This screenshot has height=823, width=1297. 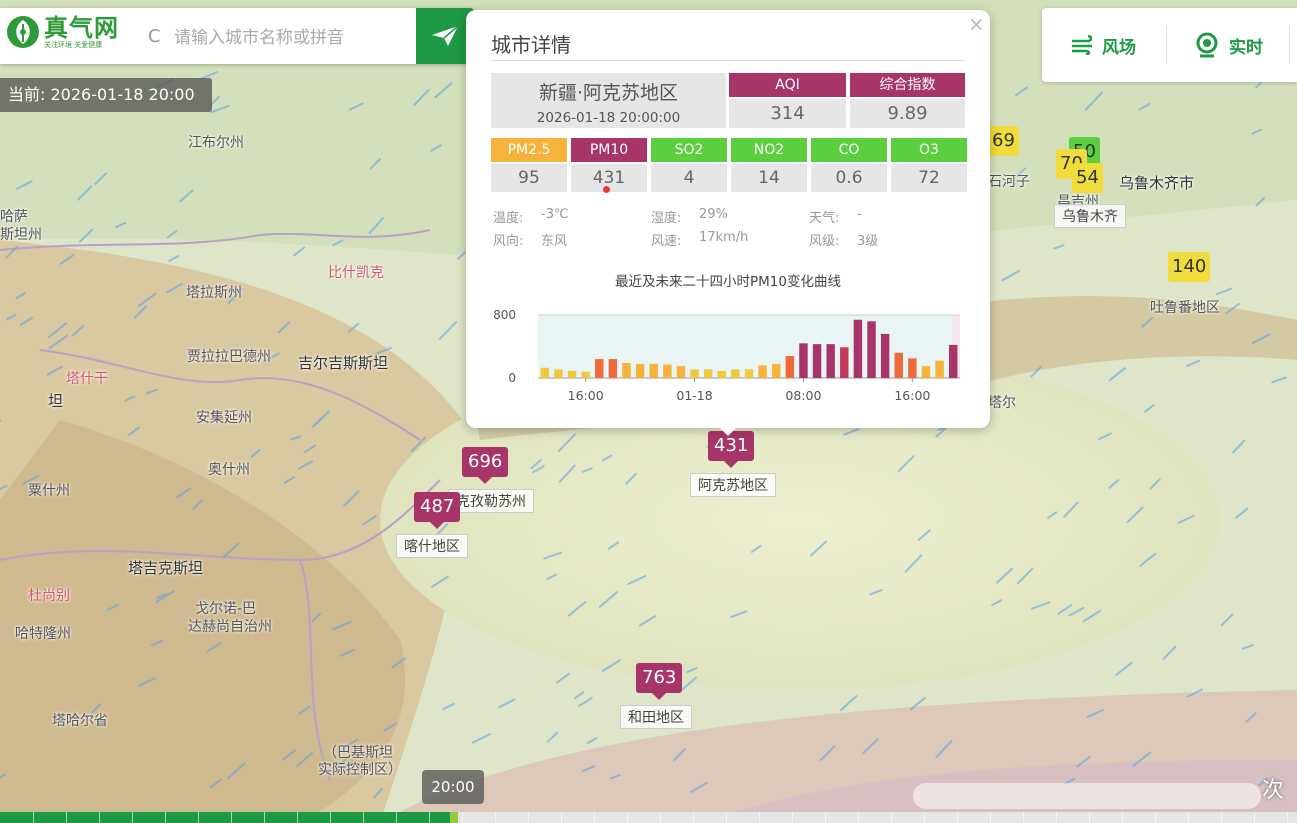 I want to click on city-label: 阿克苏地区, so click(x=733, y=485).